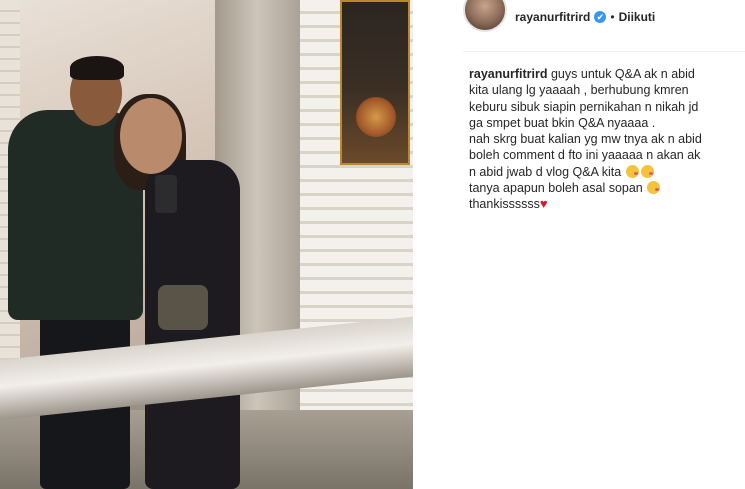 The height and width of the screenshot is (489, 745). Describe the element at coordinates (545, 171) in the screenshot. I see `caption-line: n abid jwab d vlog Q&A kita` at that location.